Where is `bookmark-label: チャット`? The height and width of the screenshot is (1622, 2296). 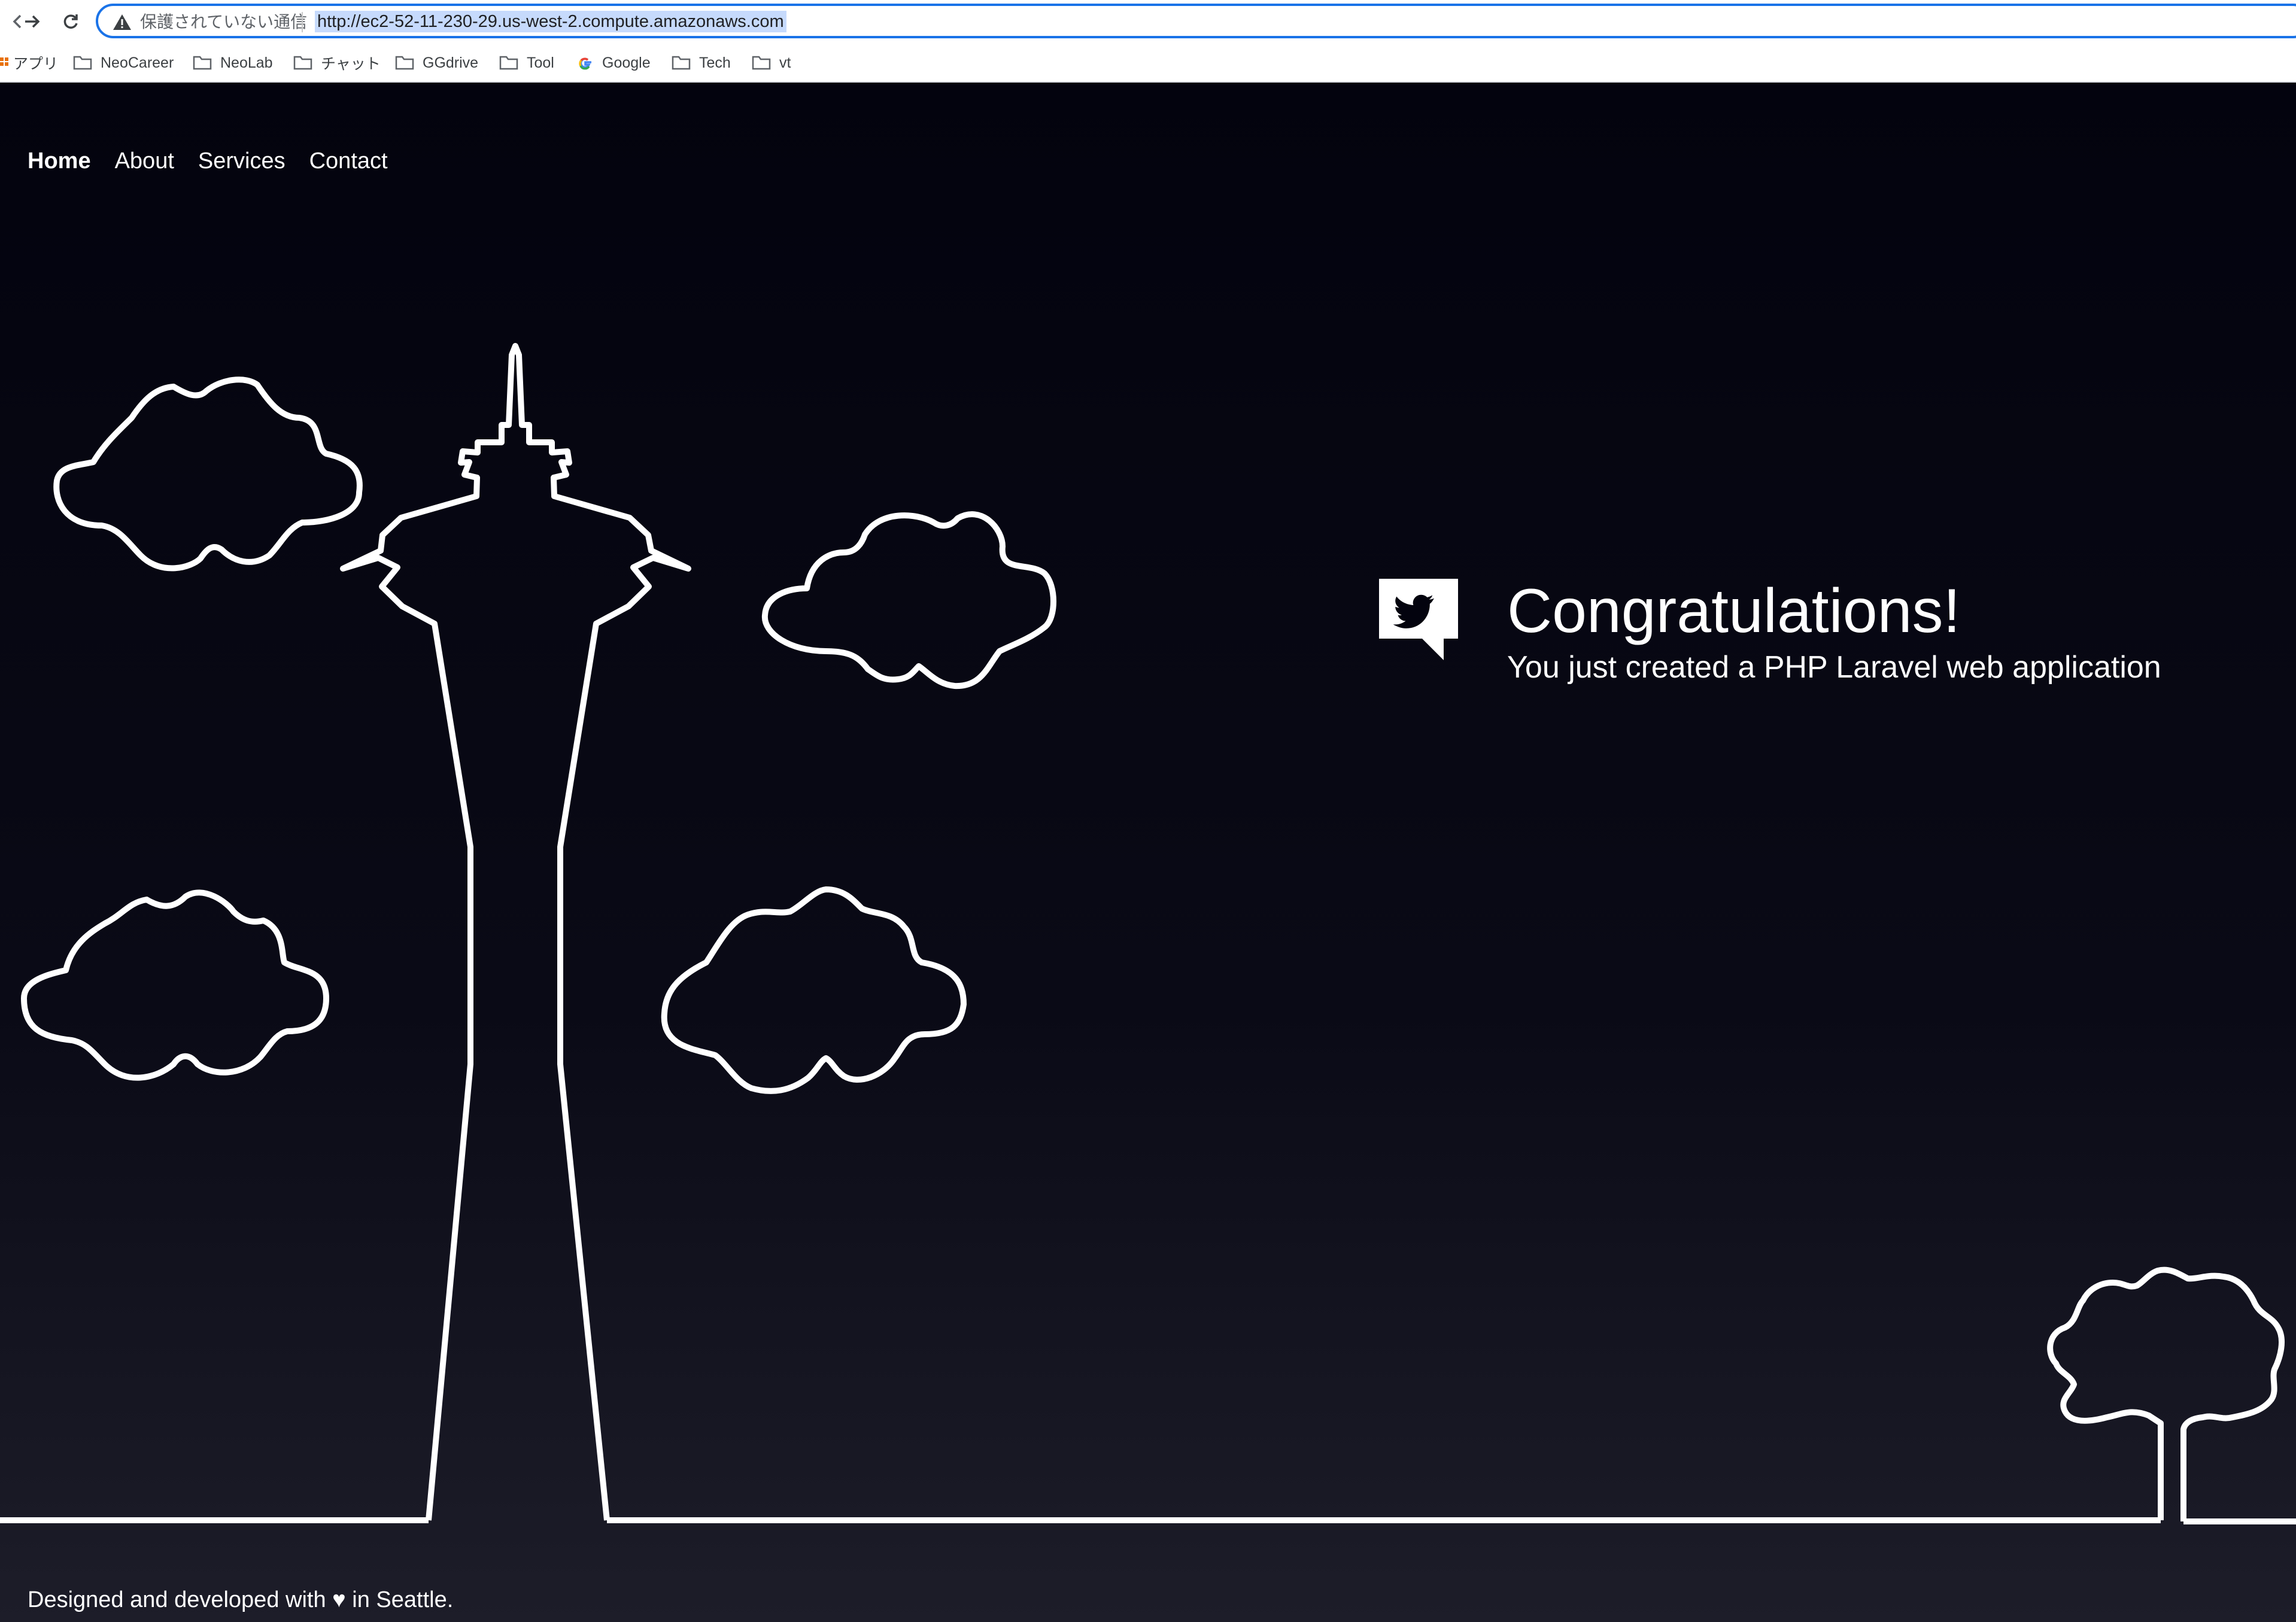 bookmark-label: チャット is located at coordinates (351, 64).